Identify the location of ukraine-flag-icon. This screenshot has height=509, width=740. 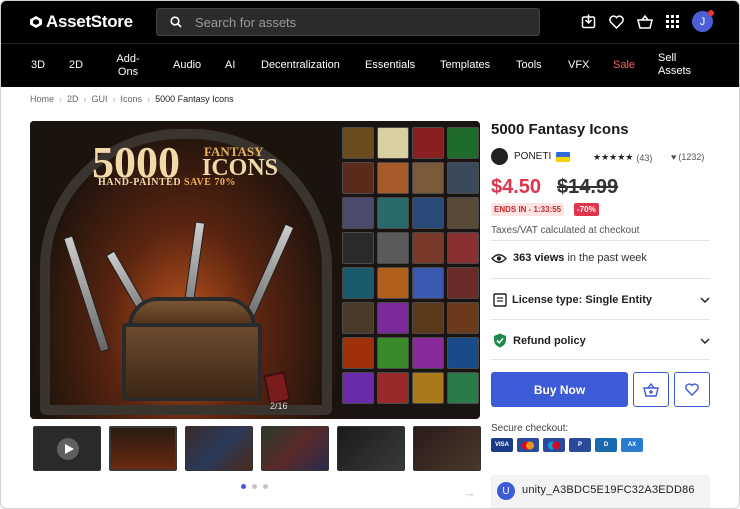
(563, 156).